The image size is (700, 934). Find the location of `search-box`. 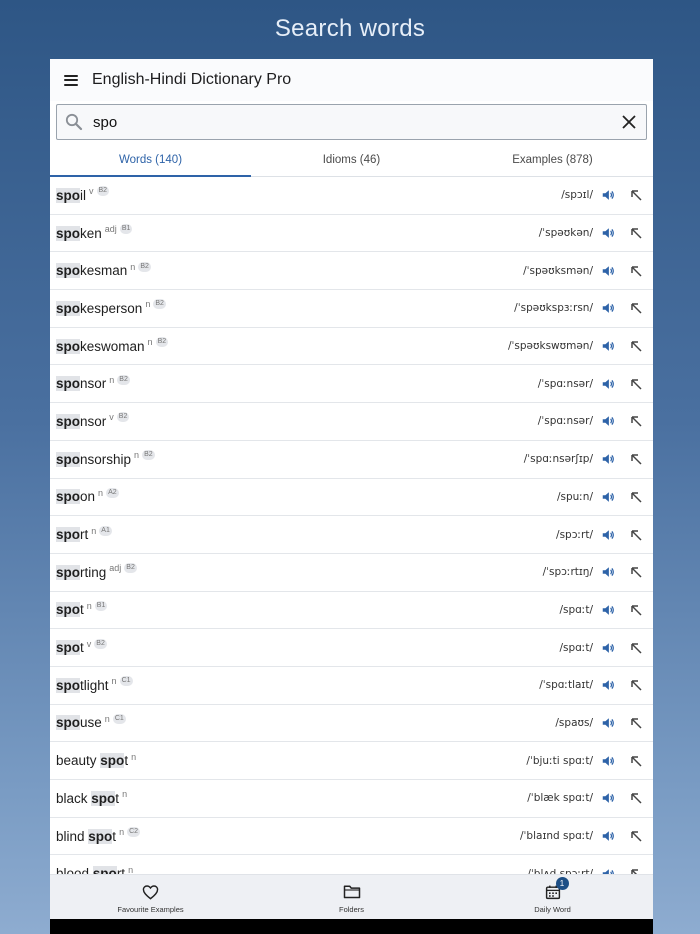

search-box is located at coordinates (351, 122).